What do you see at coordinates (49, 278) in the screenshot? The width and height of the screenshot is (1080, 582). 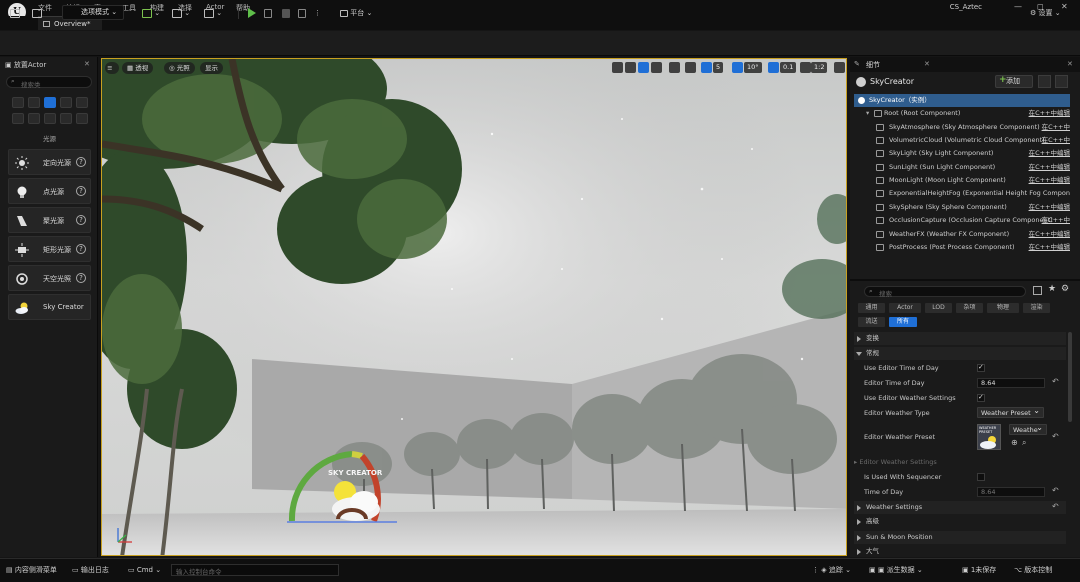 I see `actor-sky-light: 天空光照 ?` at bounding box center [49, 278].